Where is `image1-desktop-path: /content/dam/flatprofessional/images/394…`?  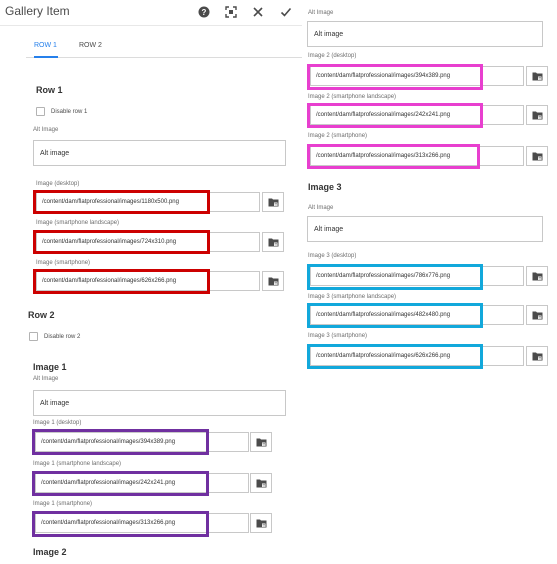 image1-desktop-path: /content/dam/flatprofessional/images/394… is located at coordinates (142, 442).